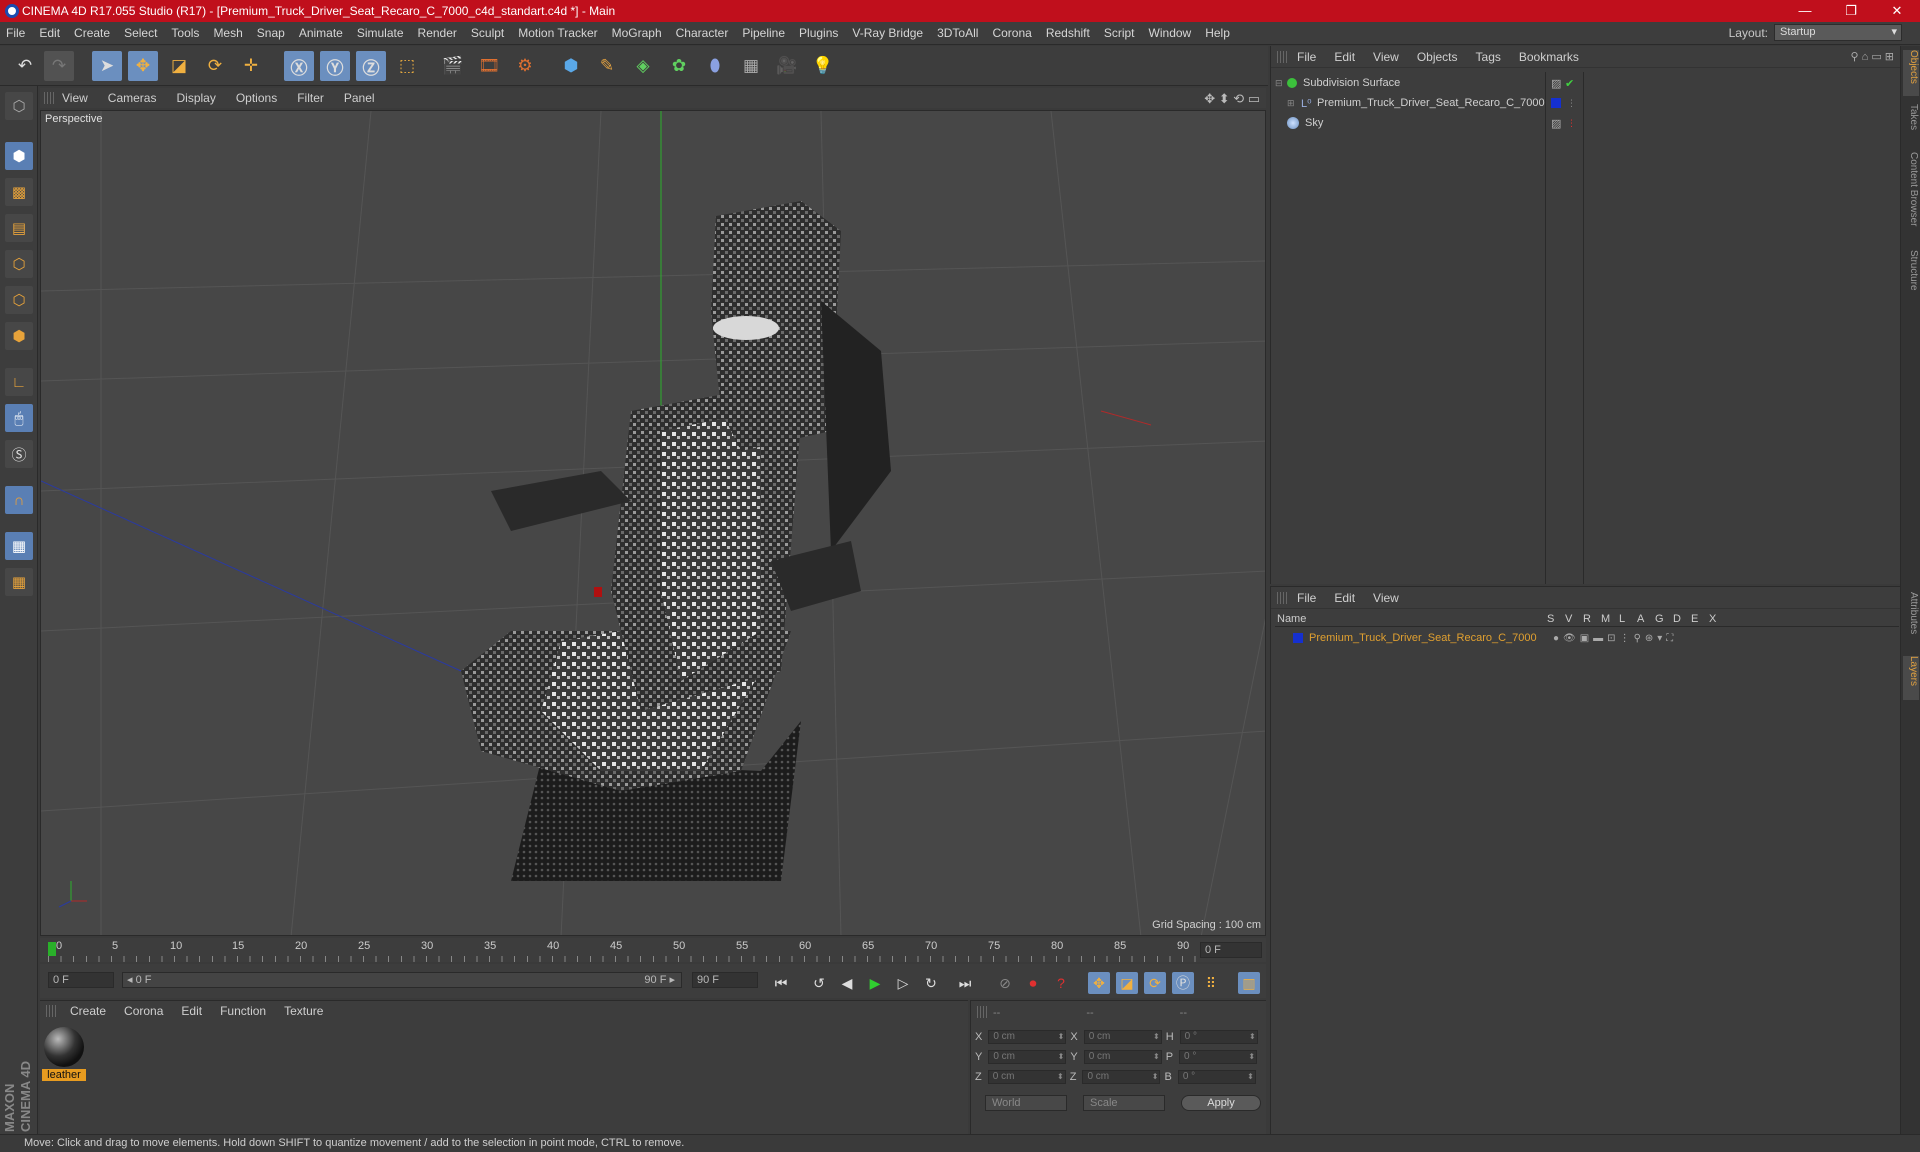 Image resolution: width=1920 pixels, height=1152 pixels. I want to click on cube-primitive-icon: ⬢, so click(571, 66).